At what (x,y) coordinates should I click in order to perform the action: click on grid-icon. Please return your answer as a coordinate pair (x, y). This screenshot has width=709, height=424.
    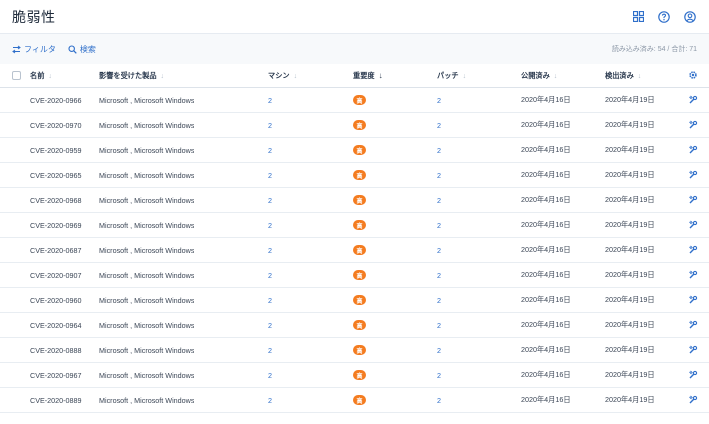
    Looking at the image, I should click on (638, 17).